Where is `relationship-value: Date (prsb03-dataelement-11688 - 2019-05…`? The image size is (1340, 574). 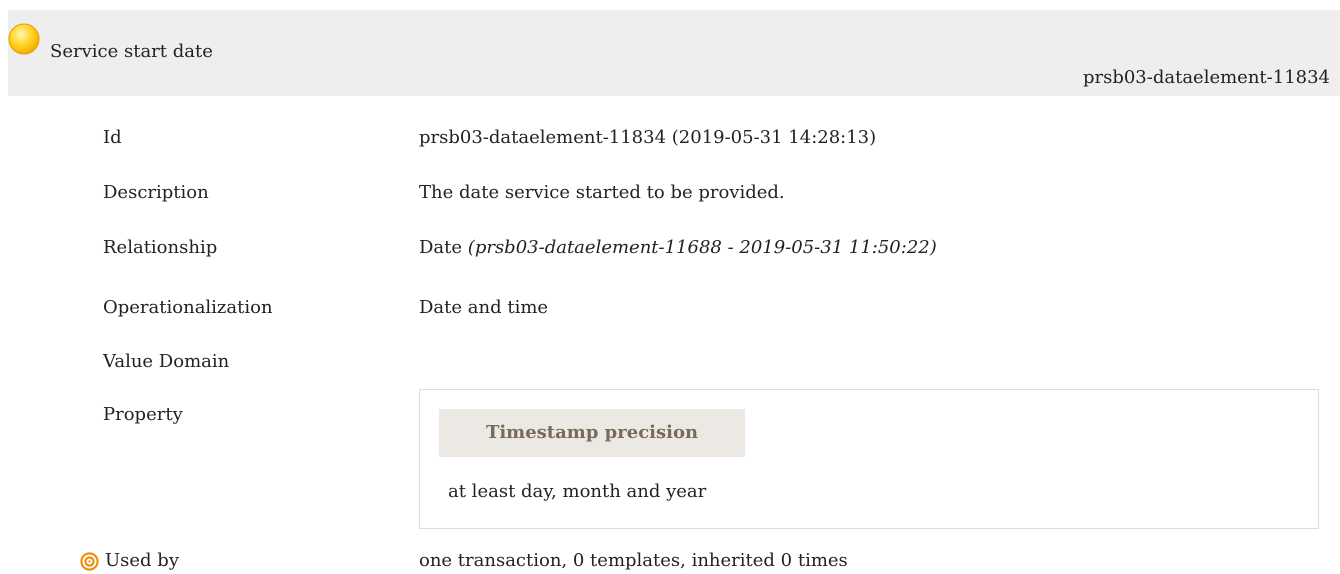 relationship-value: Date (prsb03-dataelement-11688 - 2019-05… is located at coordinates (678, 248).